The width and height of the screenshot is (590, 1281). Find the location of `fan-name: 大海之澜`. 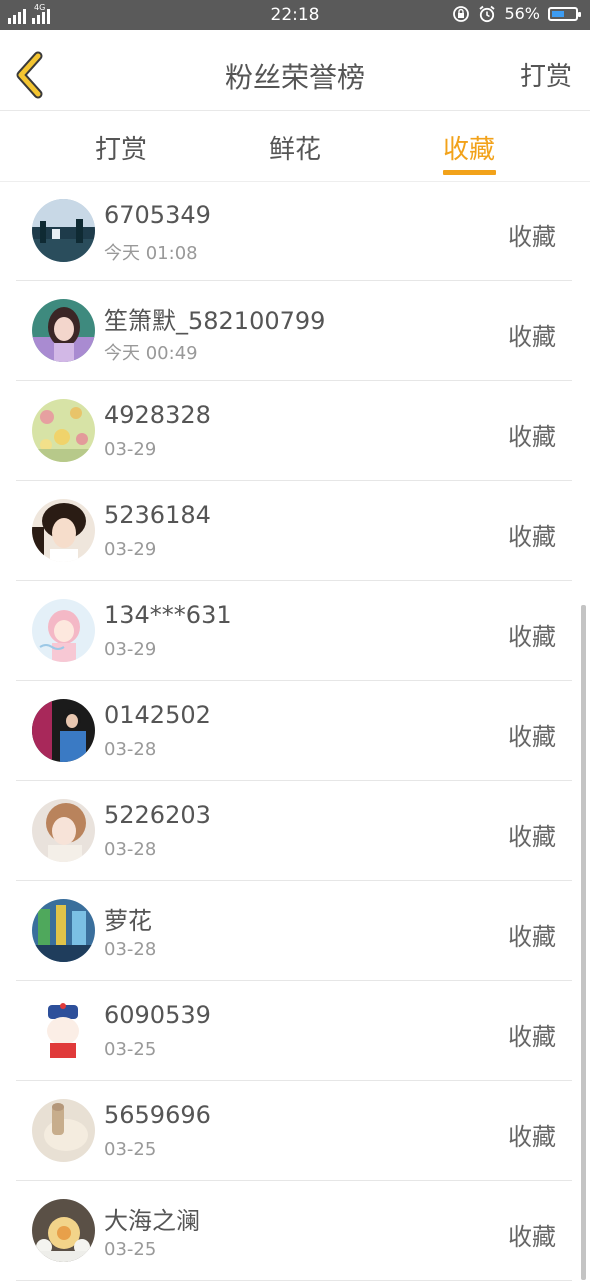

fan-name: 大海之澜 is located at coordinates (152, 1221).